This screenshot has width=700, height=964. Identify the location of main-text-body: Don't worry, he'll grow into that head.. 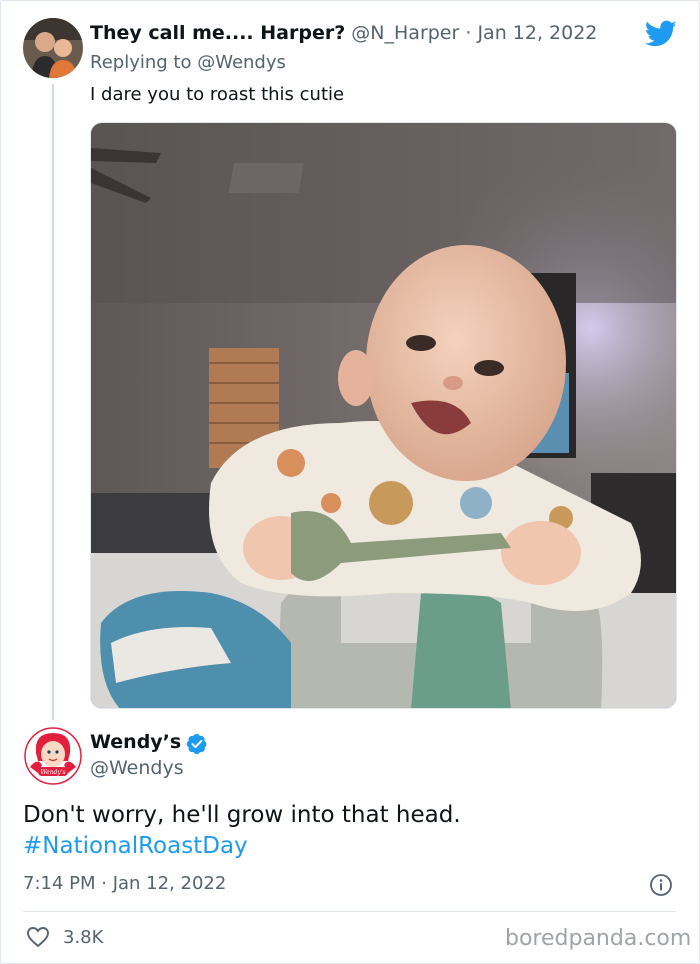
(242, 815).